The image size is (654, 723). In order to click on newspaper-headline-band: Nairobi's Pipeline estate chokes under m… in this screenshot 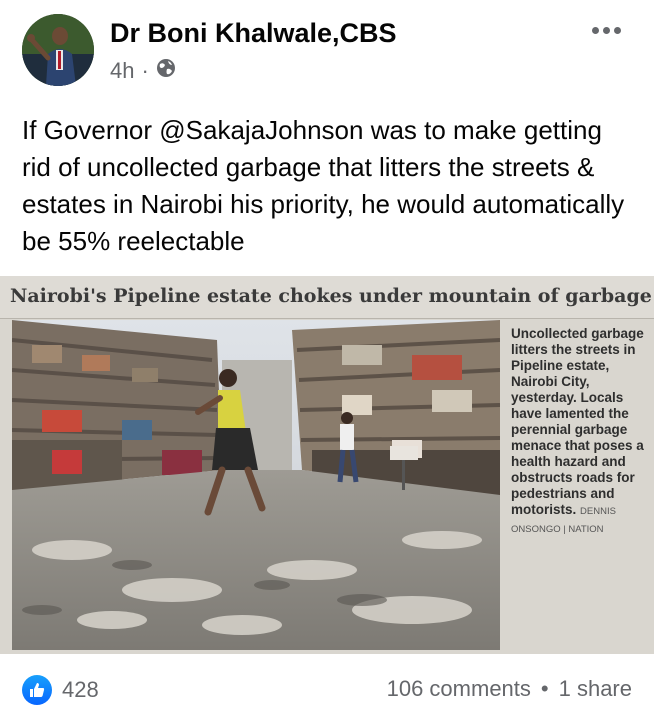, I will do `click(327, 297)`.